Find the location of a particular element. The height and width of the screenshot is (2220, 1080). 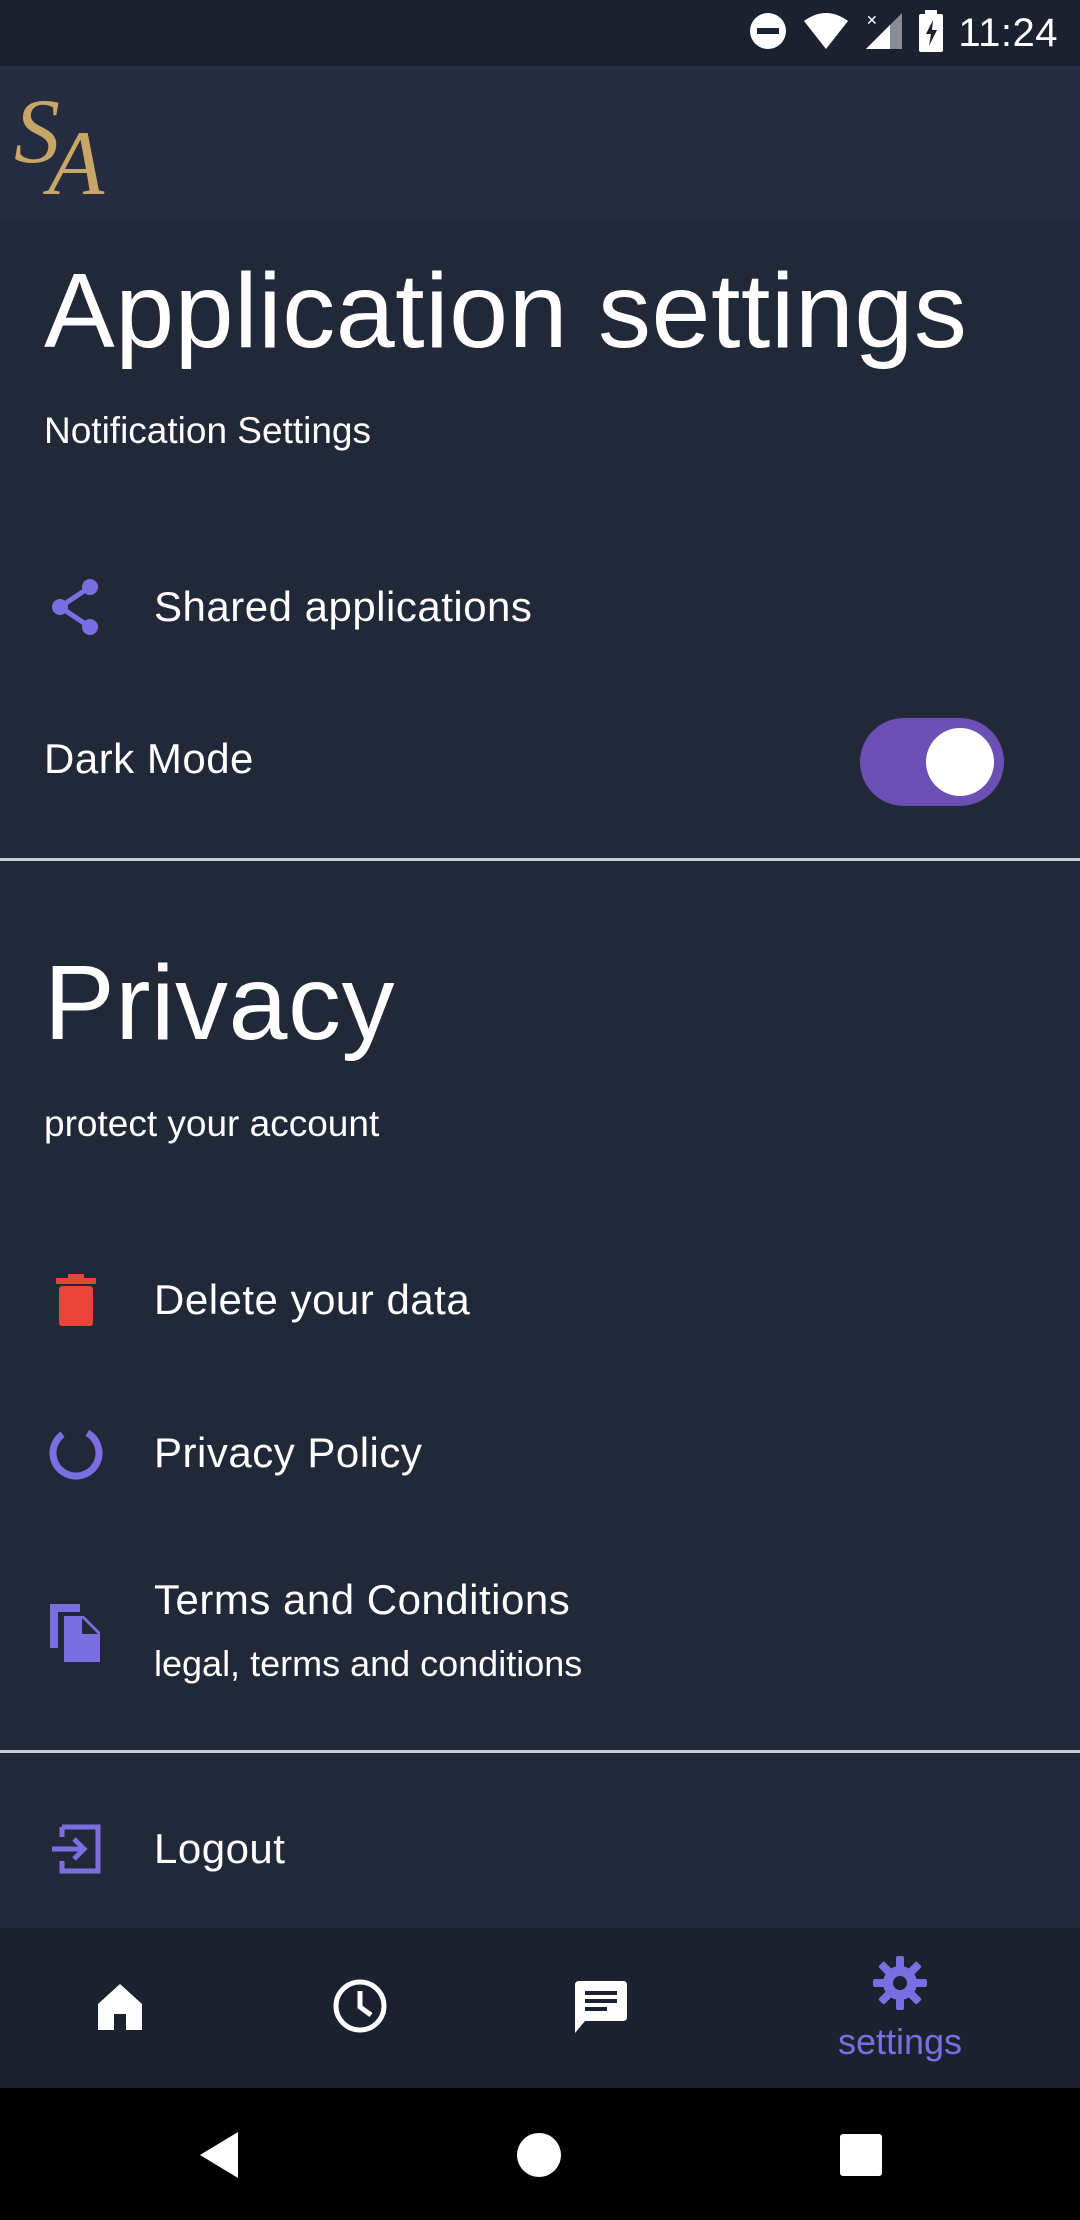

logout-label: Logout is located at coordinates (220, 1848).